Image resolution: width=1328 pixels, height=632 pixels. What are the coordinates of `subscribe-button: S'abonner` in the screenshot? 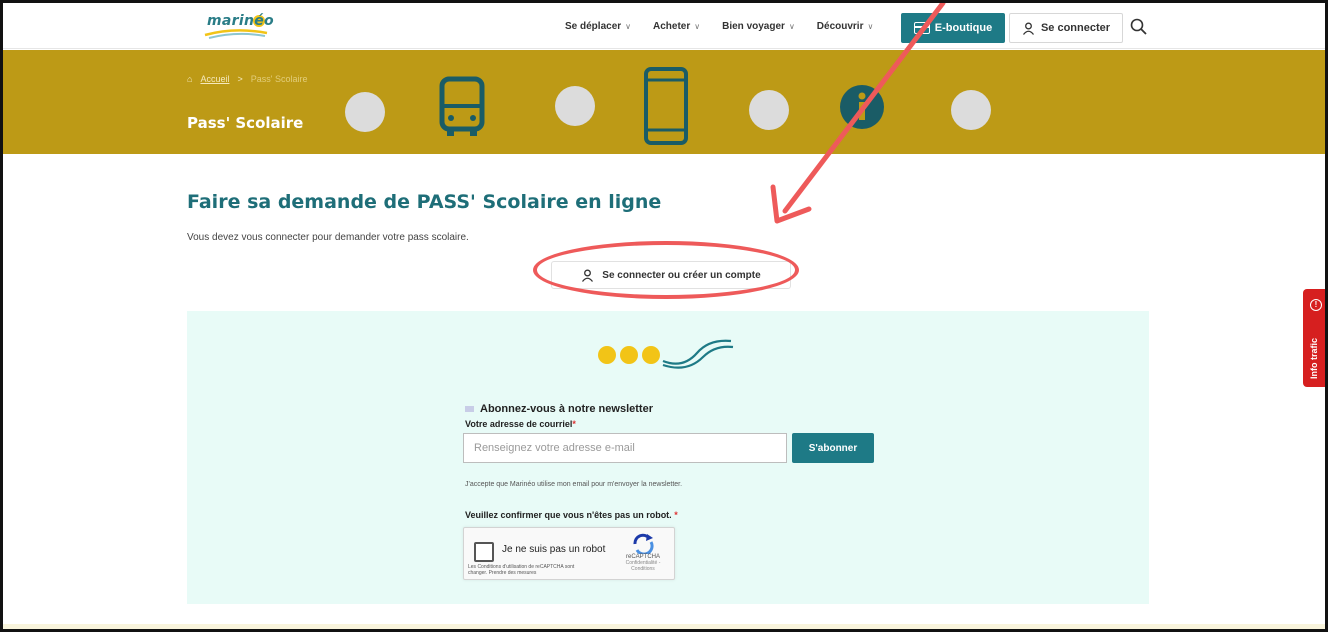 It's located at (833, 448).